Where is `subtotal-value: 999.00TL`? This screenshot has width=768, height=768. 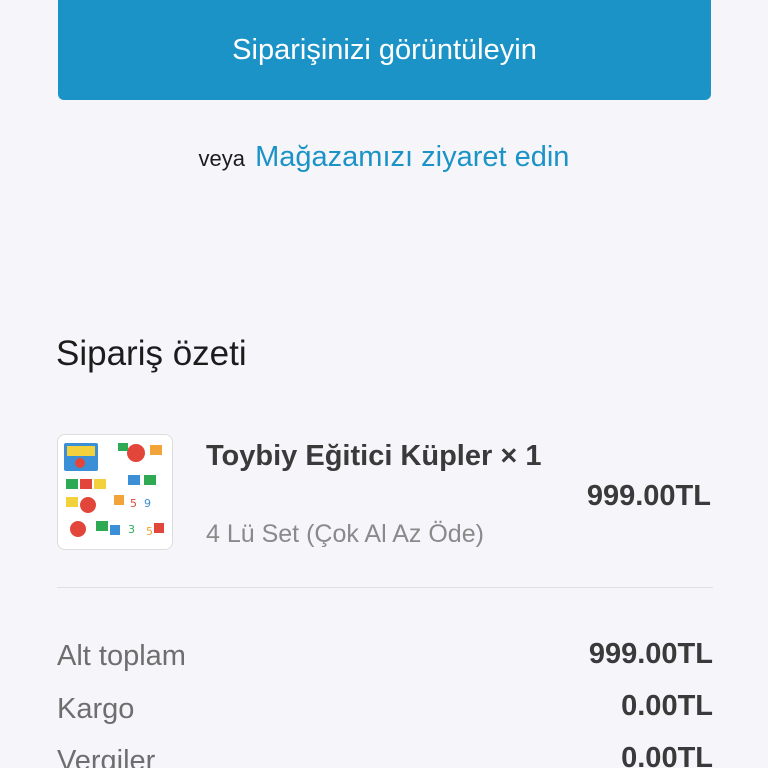
subtotal-value: 999.00TL is located at coordinates (650, 654).